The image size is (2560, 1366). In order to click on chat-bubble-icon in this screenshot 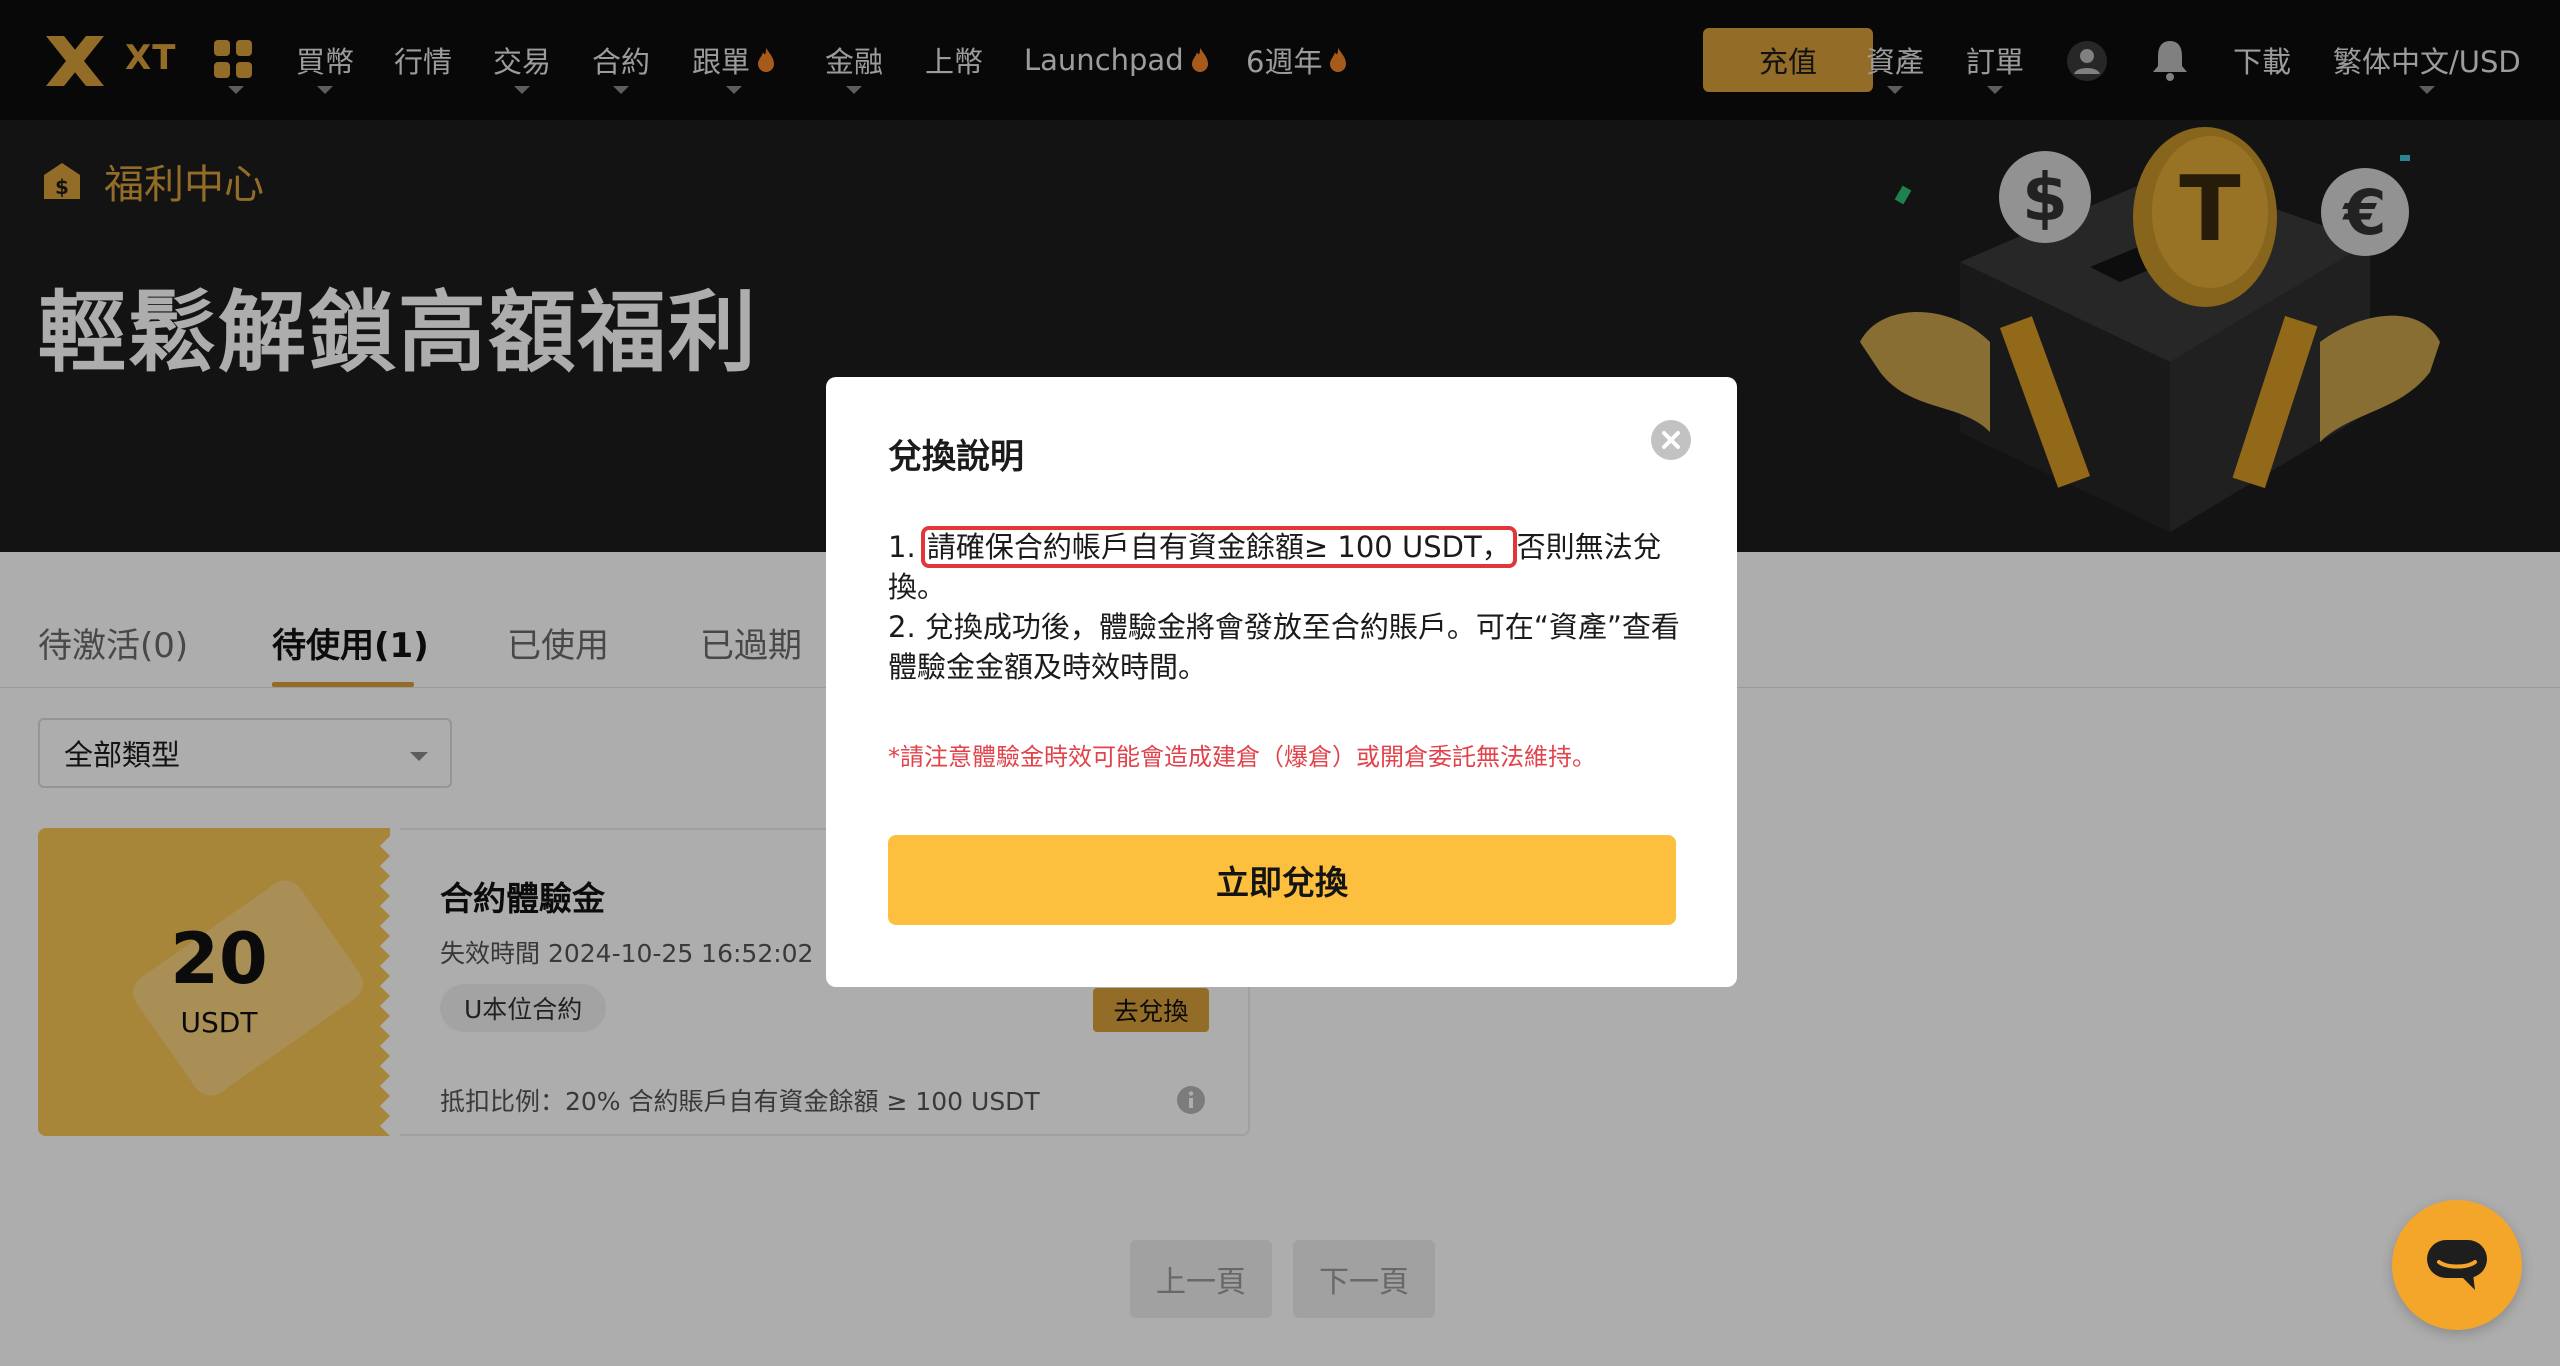, I will do `click(2457, 1265)`.